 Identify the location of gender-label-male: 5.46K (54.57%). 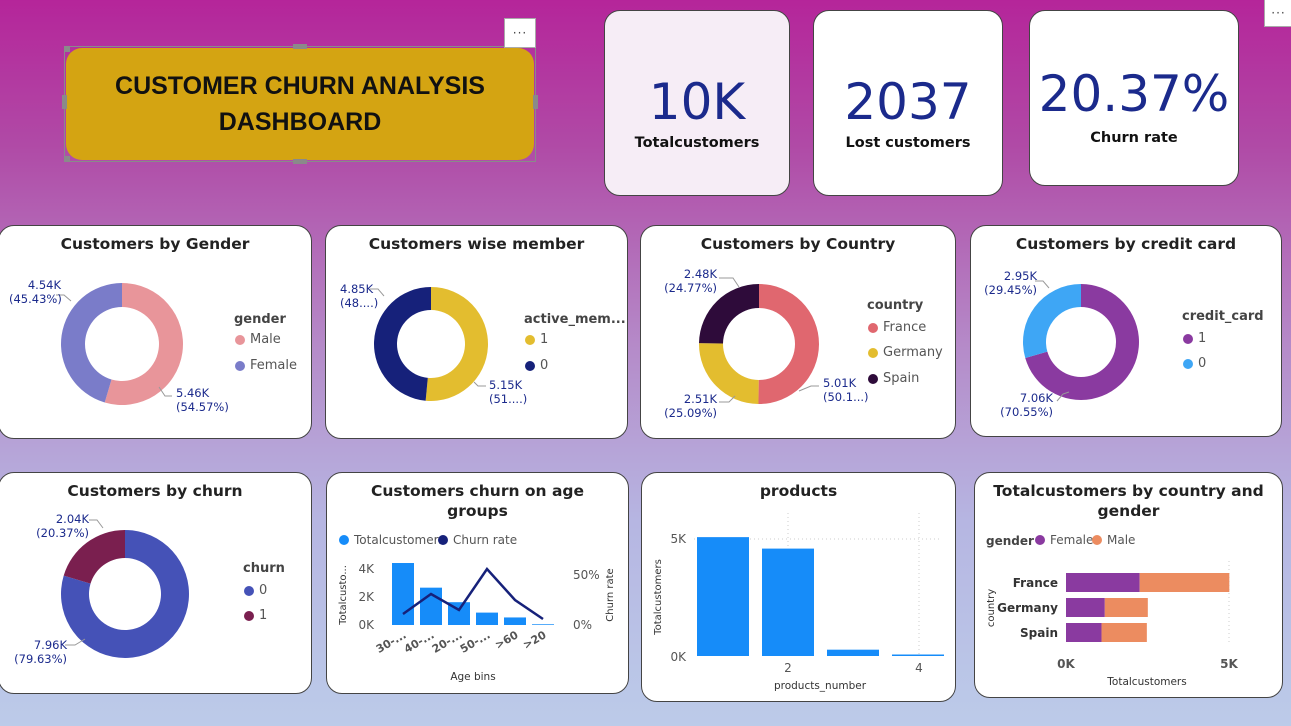
(202, 400).